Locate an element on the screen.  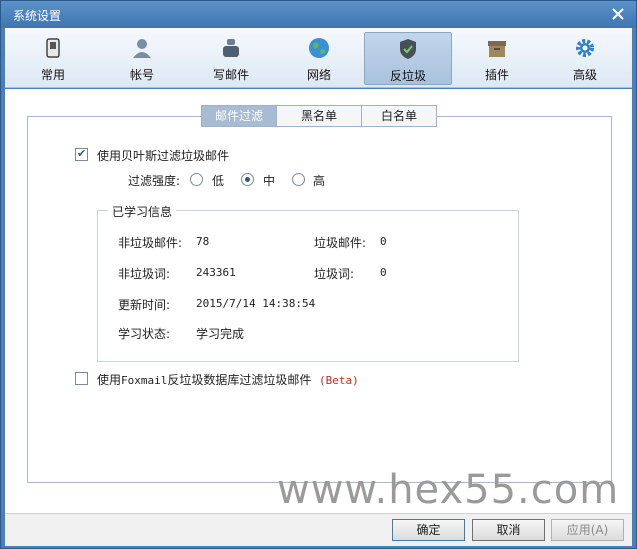
strength-radio-low is located at coordinates (196, 179).